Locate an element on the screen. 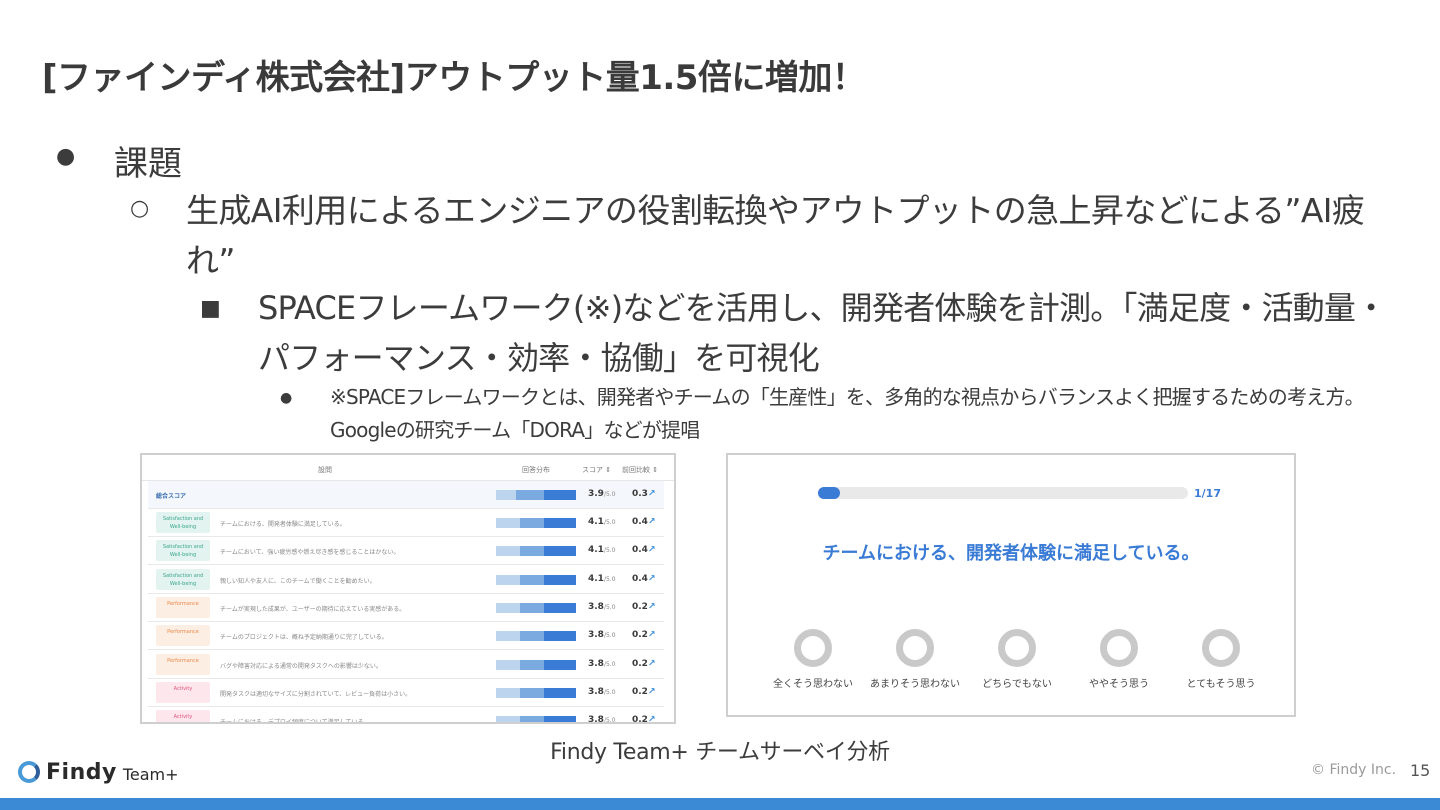  header-distribution: 回答分布 is located at coordinates (536, 470).